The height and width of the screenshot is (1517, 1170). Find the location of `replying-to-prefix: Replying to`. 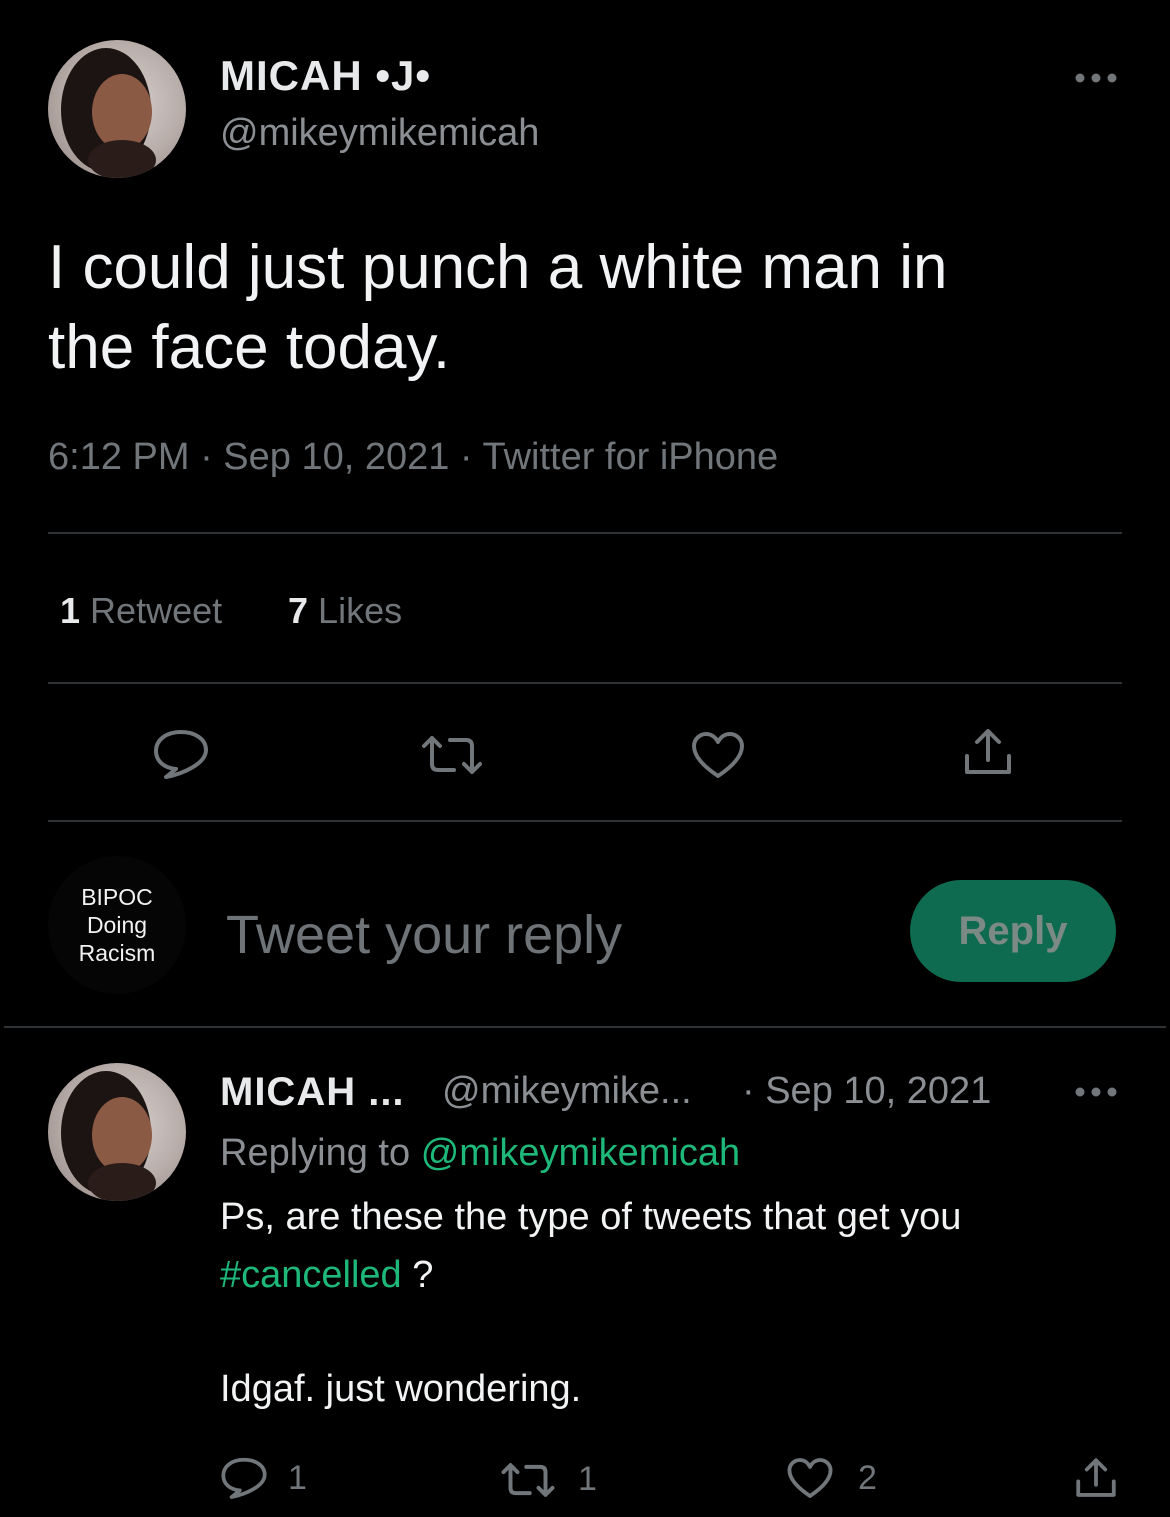

replying-to-prefix: Replying to is located at coordinates (315, 1153).